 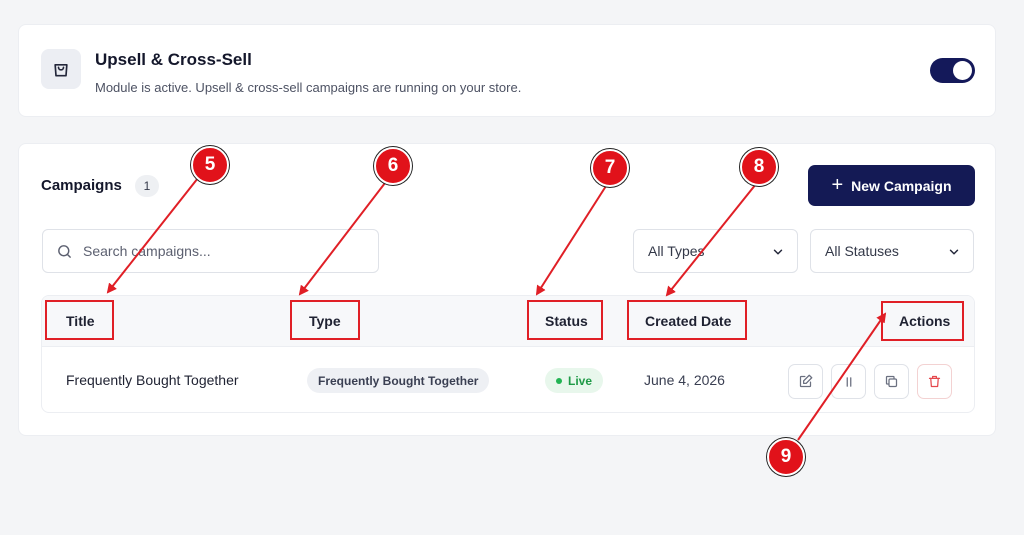 What do you see at coordinates (223, 251) in the screenshot?
I see `search-input` at bounding box center [223, 251].